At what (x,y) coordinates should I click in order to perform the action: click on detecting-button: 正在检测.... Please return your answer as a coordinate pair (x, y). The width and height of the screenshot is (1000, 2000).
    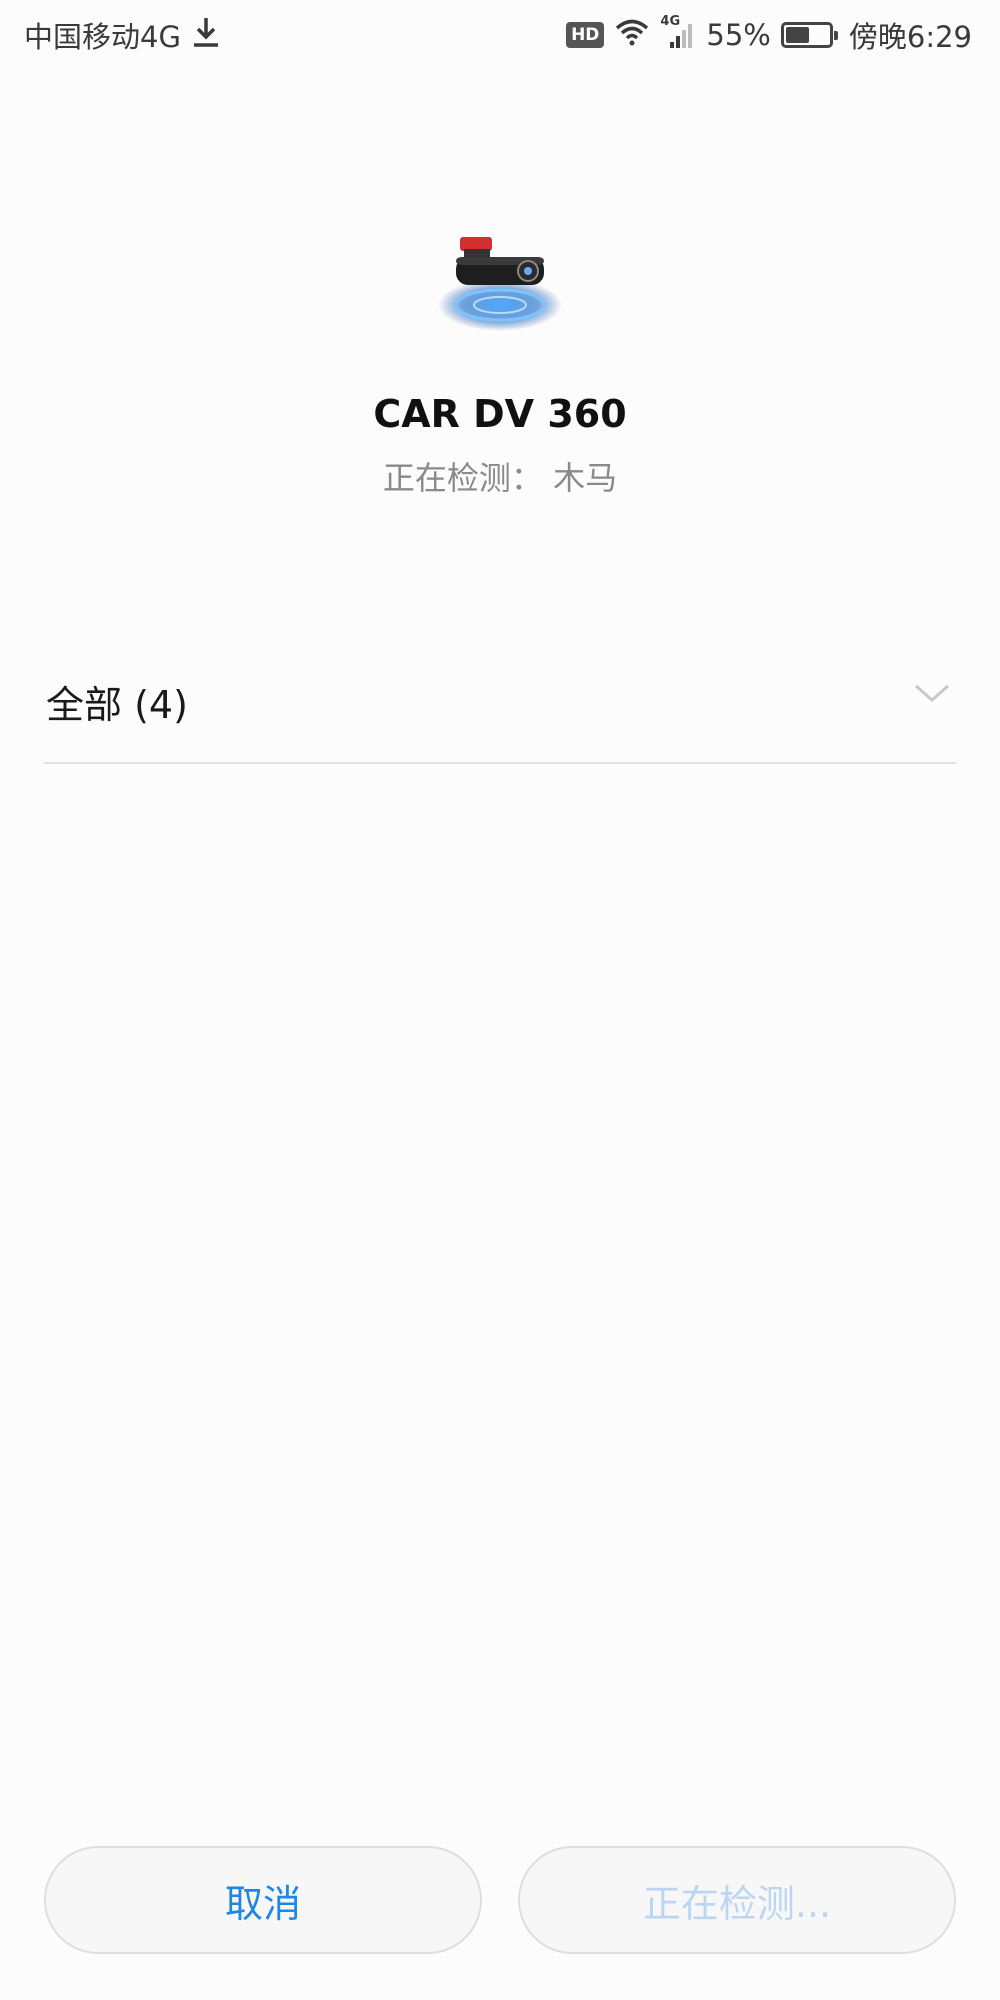
    Looking at the image, I should click on (737, 1900).